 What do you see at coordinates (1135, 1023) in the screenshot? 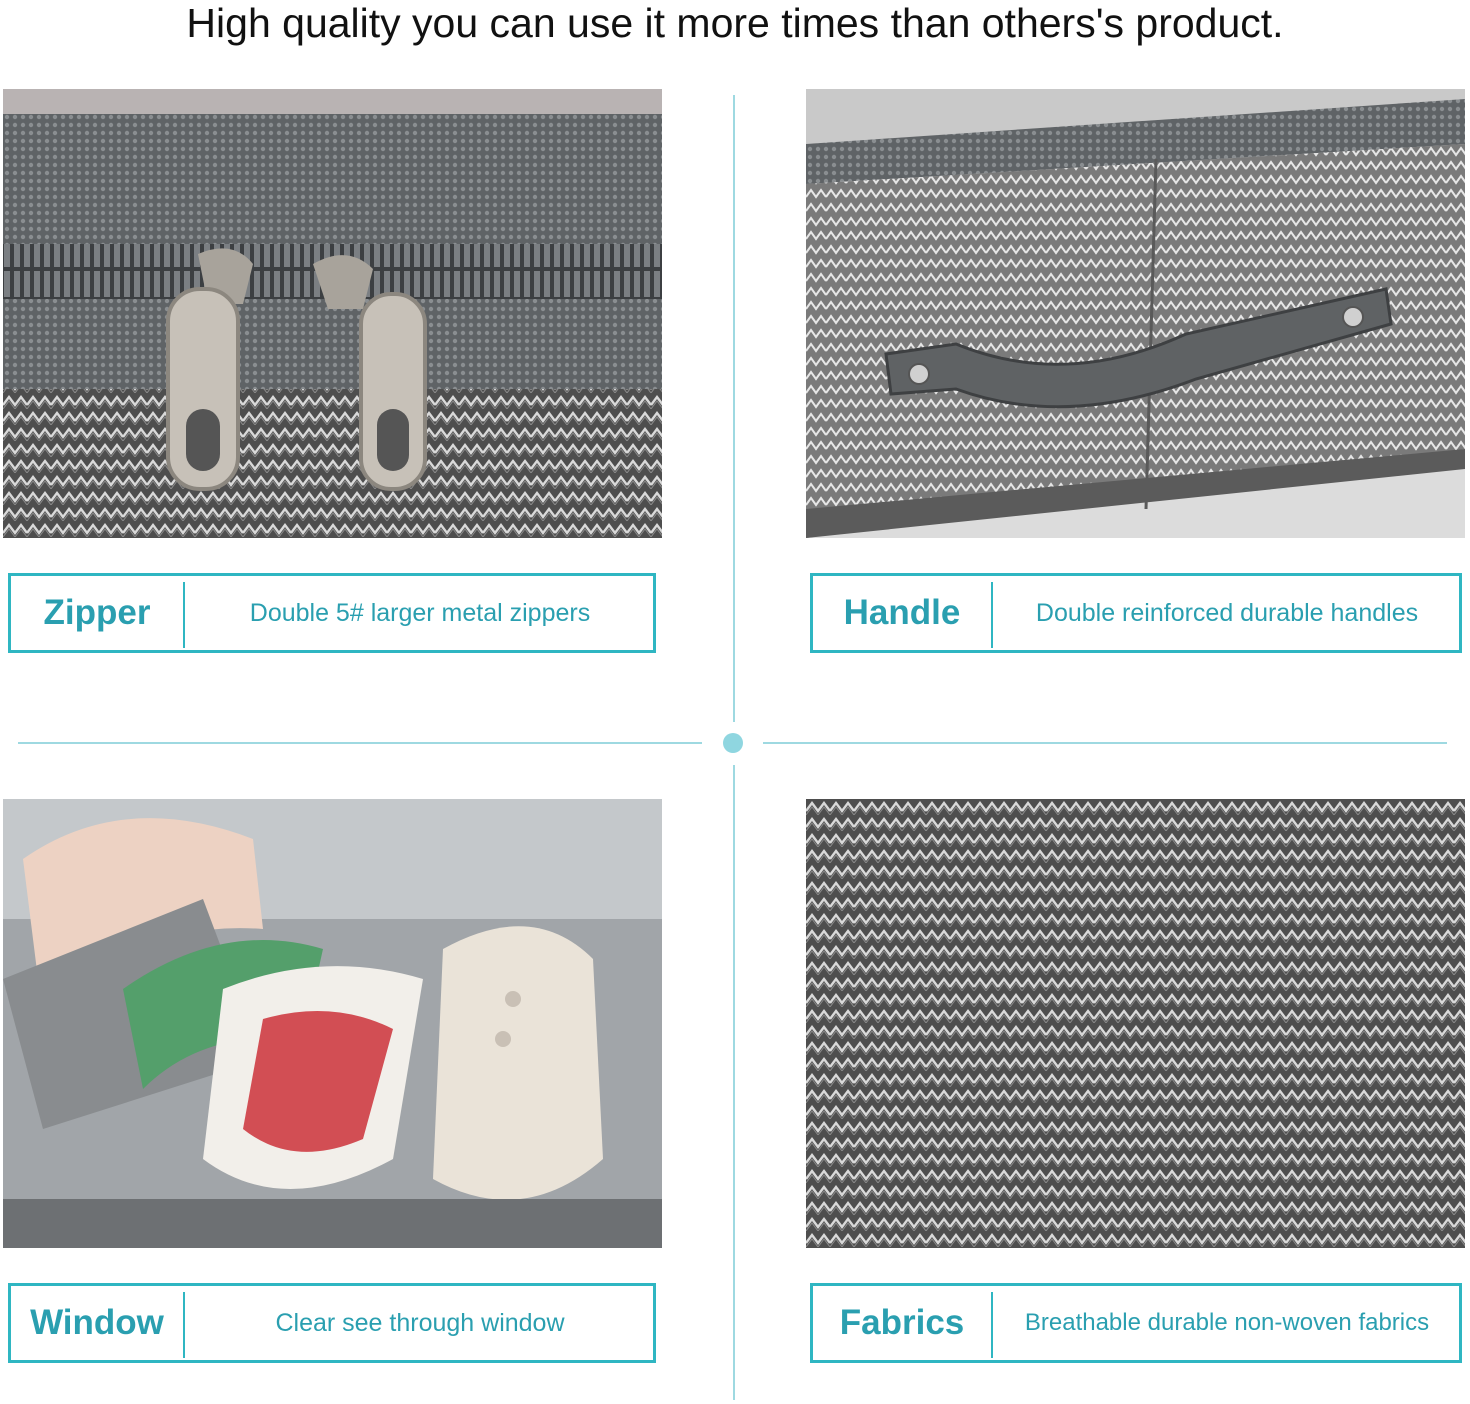
I see `herringbone-fabric-photo` at bounding box center [1135, 1023].